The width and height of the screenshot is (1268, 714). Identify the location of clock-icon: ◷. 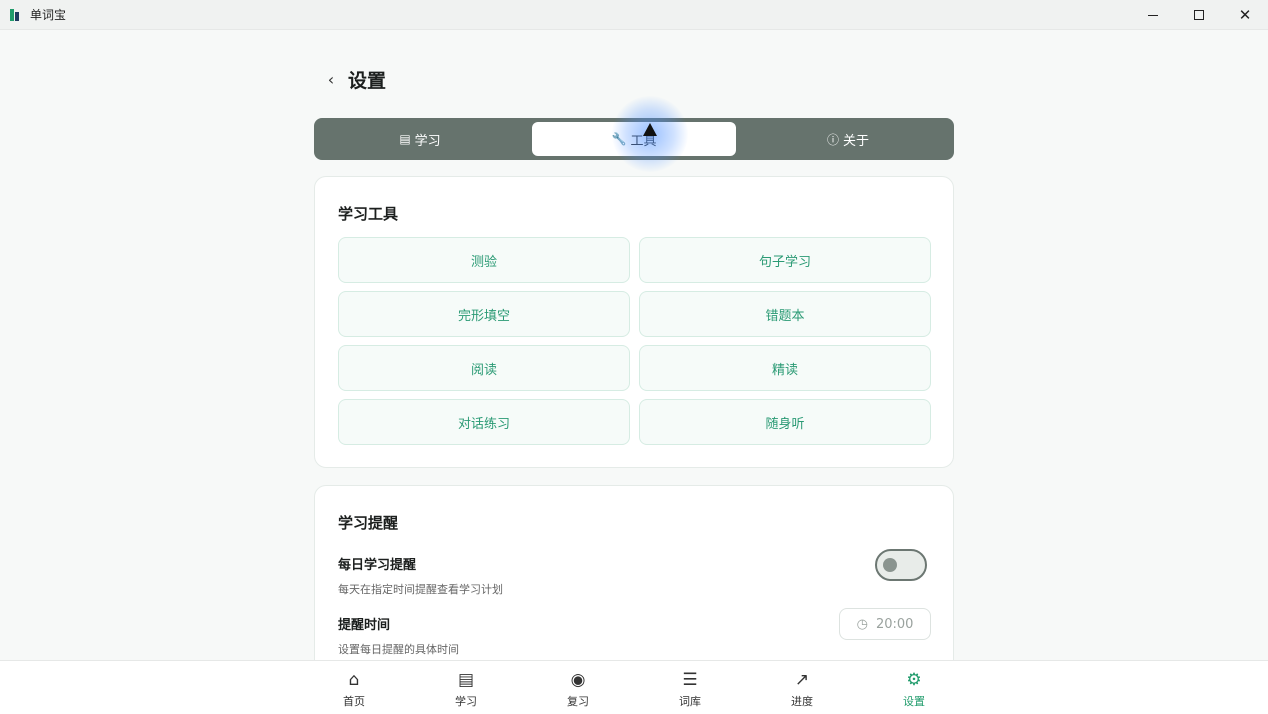
(862, 624).